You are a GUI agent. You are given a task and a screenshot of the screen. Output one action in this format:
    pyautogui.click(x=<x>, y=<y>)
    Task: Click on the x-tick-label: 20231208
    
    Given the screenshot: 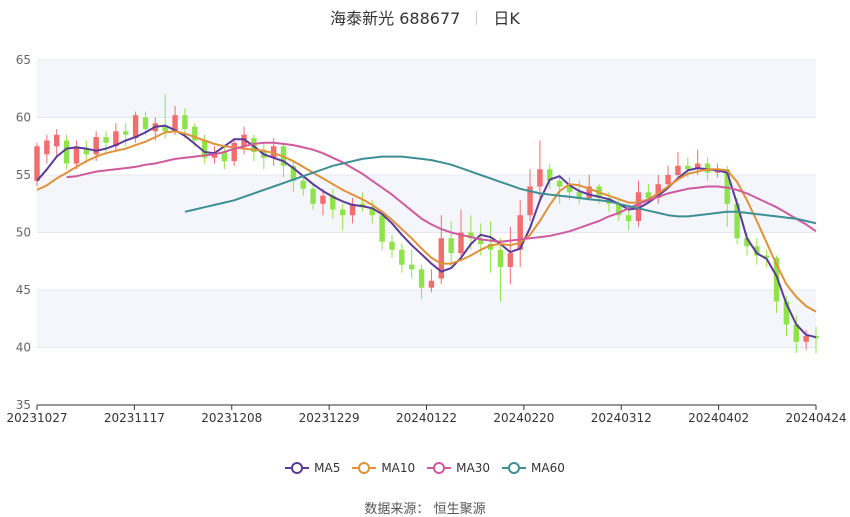 What is the action you would take?
    pyautogui.click(x=231, y=418)
    